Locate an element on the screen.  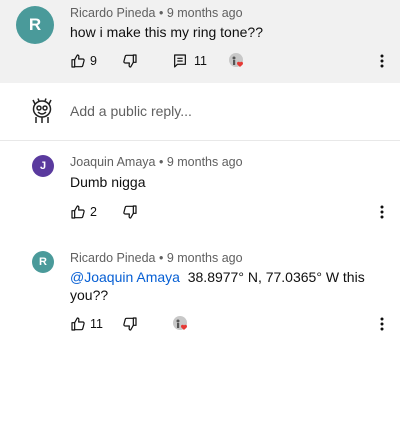
like-count: 9 is located at coordinates (93, 61).